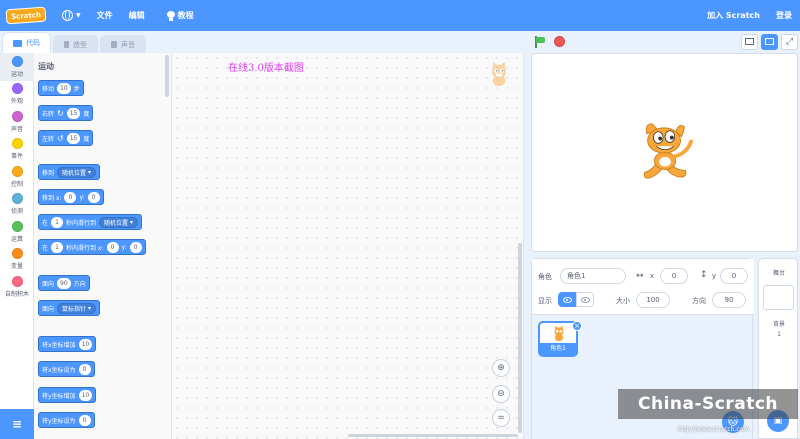 The width and height of the screenshot is (800, 439). Describe the element at coordinates (123, 44) in the screenshot. I see `tab-sounds: 声音` at that location.